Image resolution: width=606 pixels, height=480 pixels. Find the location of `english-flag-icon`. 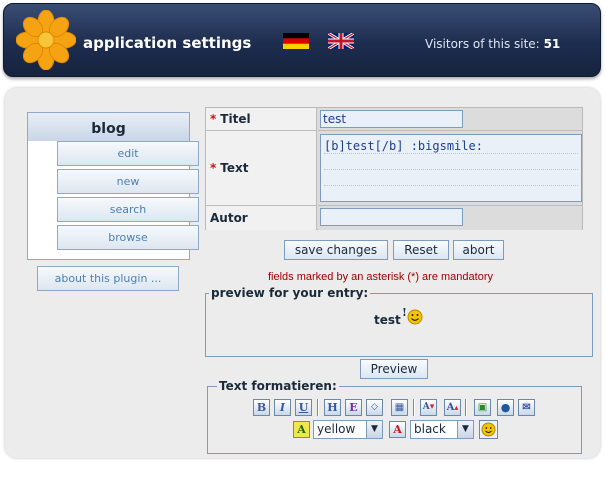

english-flag-icon is located at coordinates (341, 41).